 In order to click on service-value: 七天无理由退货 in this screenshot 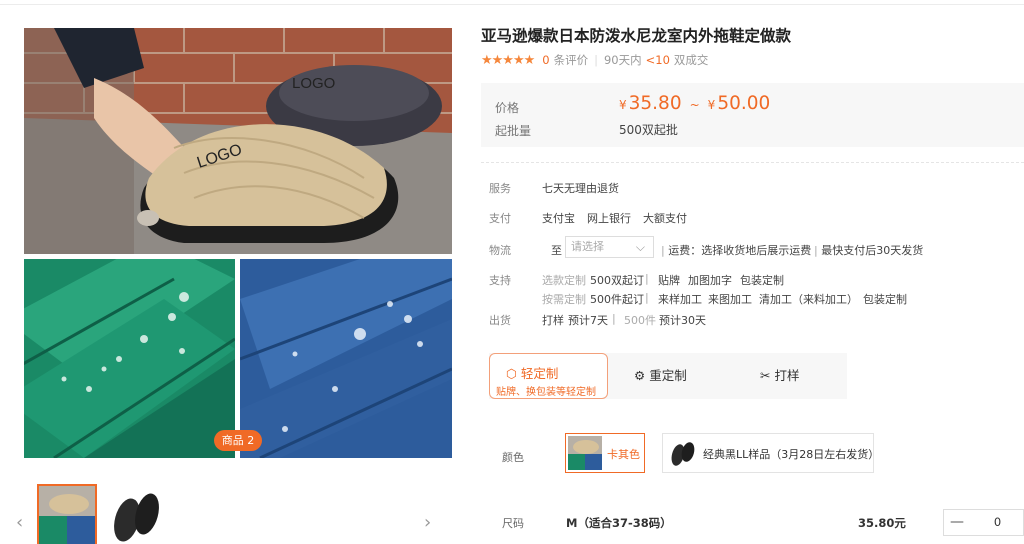, I will do `click(580, 188)`.